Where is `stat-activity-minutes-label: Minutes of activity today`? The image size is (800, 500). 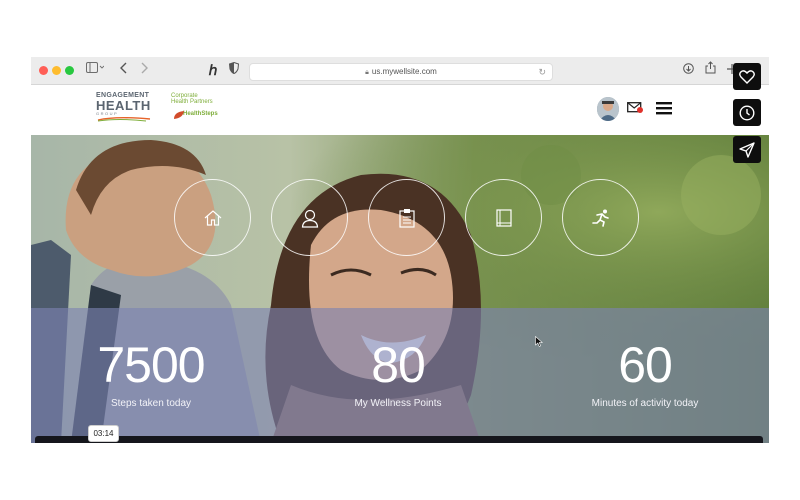 stat-activity-minutes-label: Minutes of activity today is located at coordinates (645, 403).